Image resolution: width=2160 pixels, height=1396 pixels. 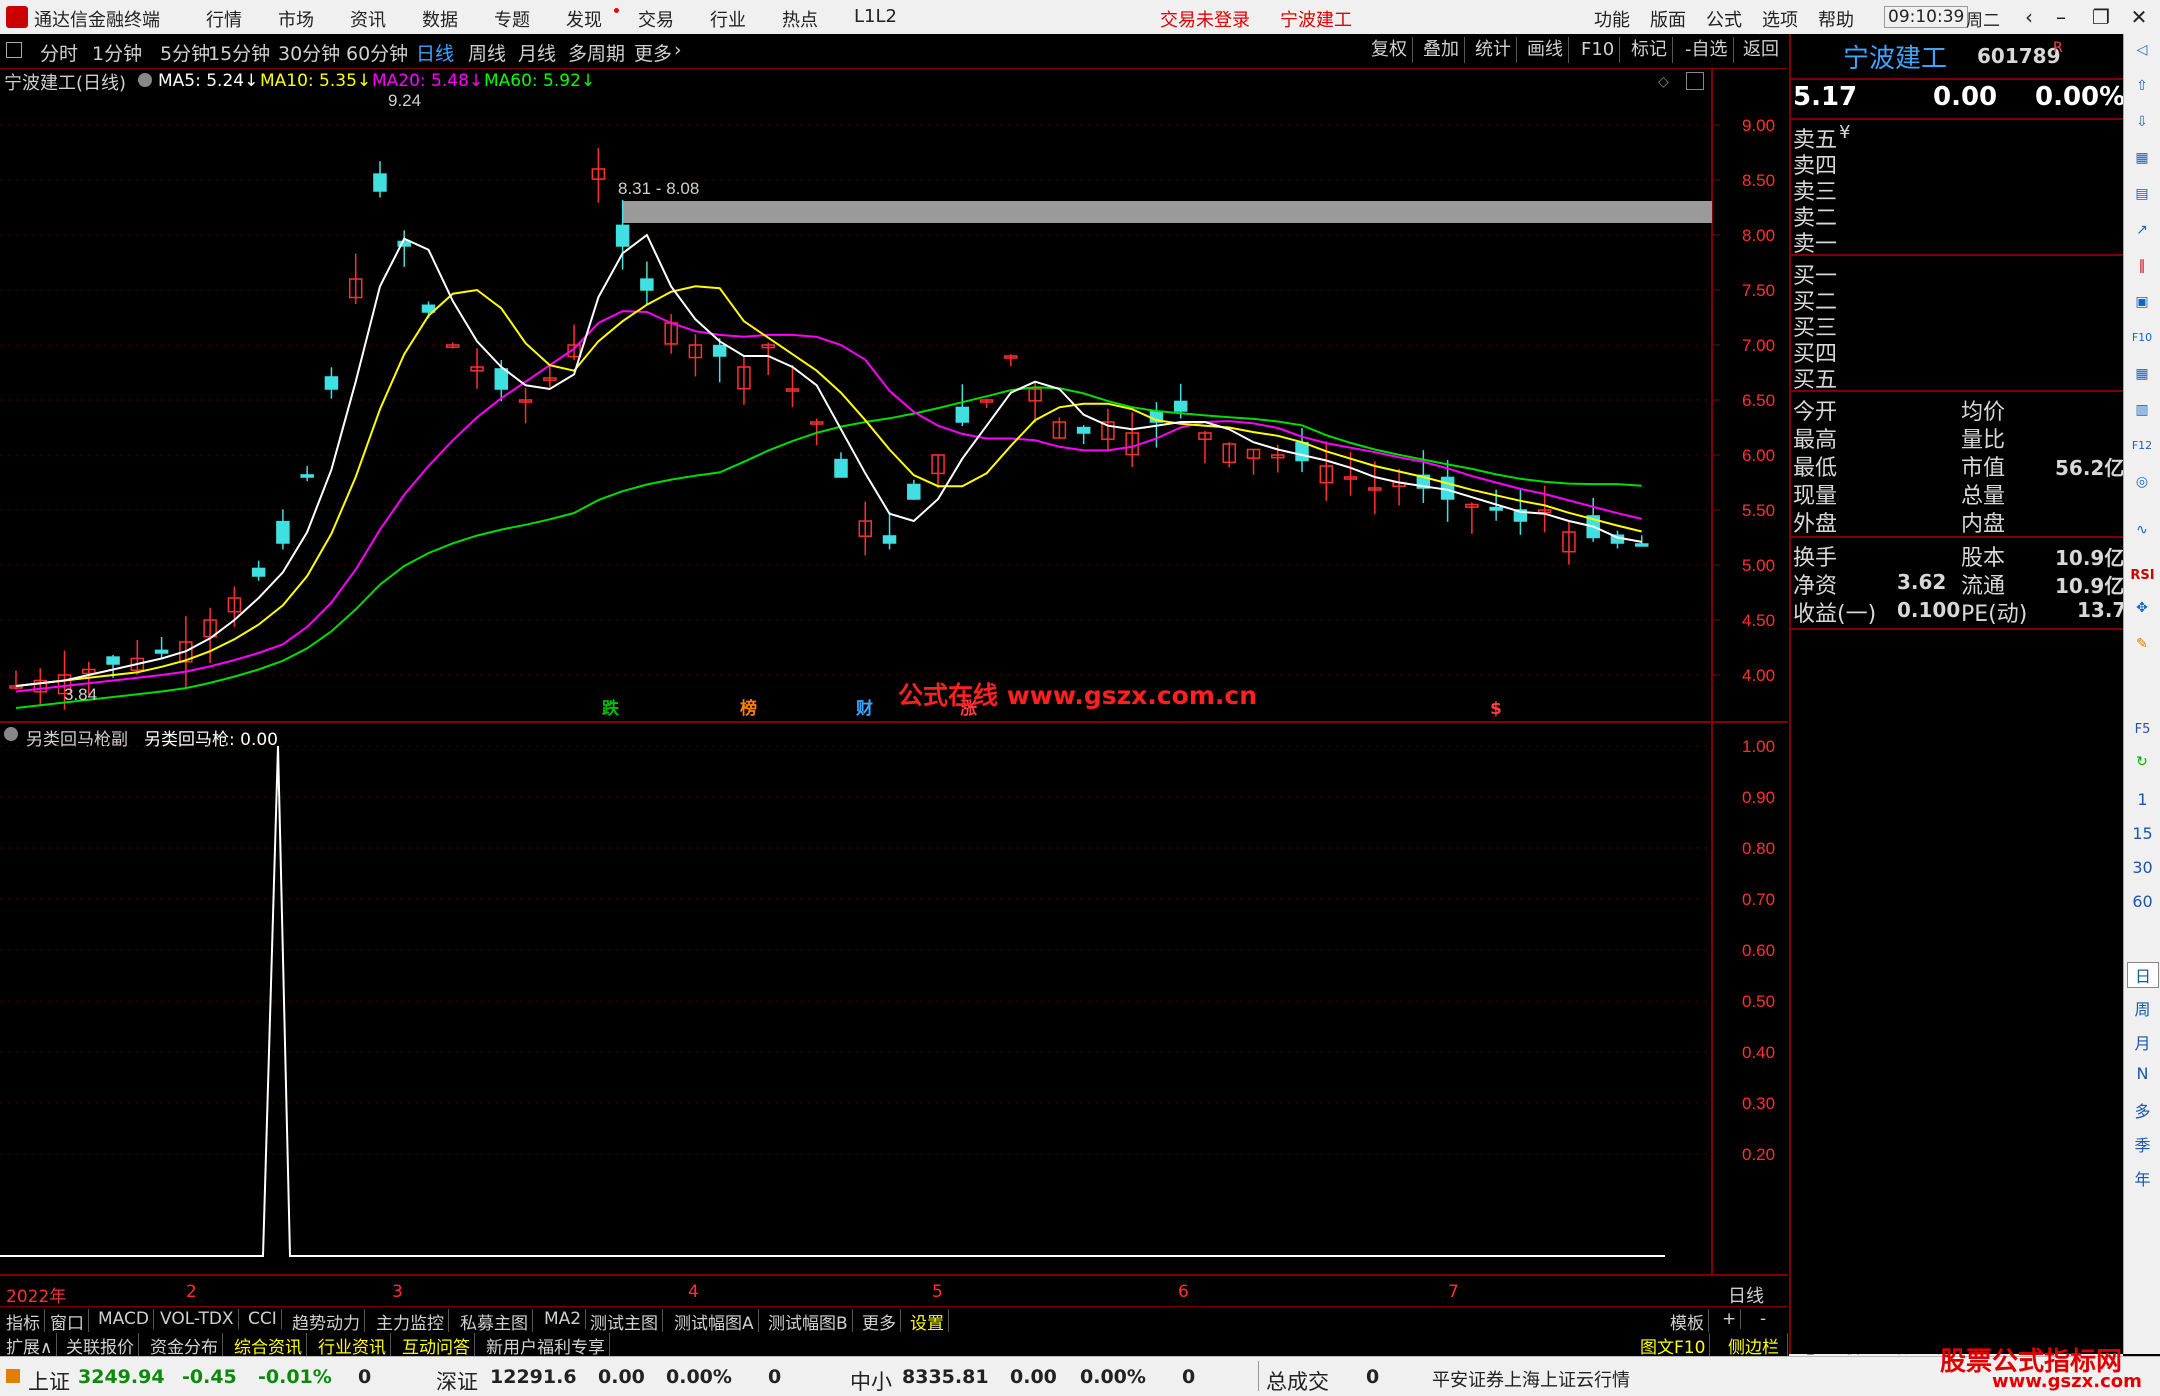 I want to click on tab-related-quote: 关联报价, so click(x=100, y=1345).